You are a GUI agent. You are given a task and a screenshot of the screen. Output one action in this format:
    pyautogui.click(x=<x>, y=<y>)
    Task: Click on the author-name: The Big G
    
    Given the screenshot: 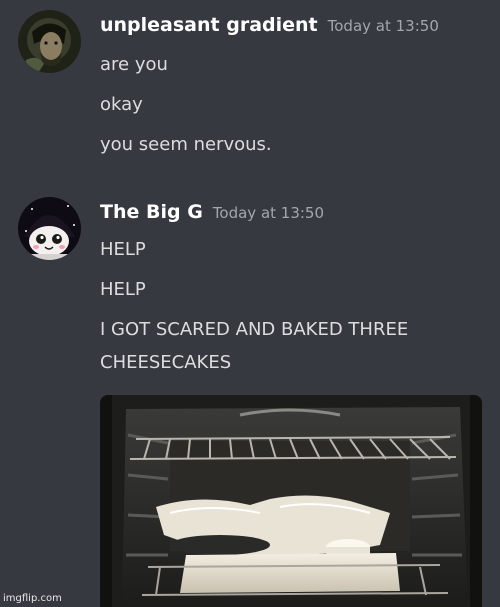 What is the action you would take?
    pyautogui.click(x=151, y=212)
    